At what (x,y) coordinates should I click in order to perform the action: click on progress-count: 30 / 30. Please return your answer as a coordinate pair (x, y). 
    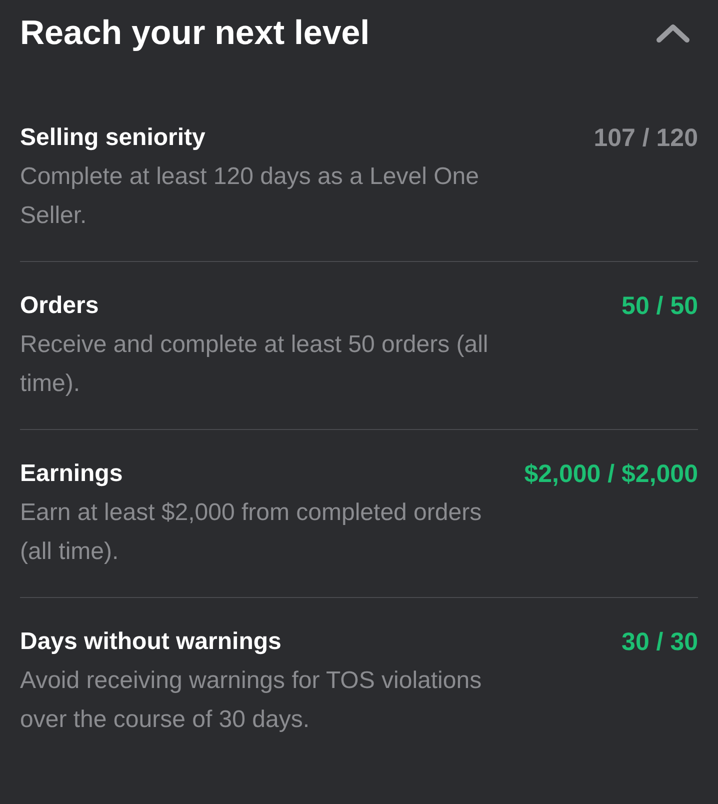
    Looking at the image, I should click on (660, 642).